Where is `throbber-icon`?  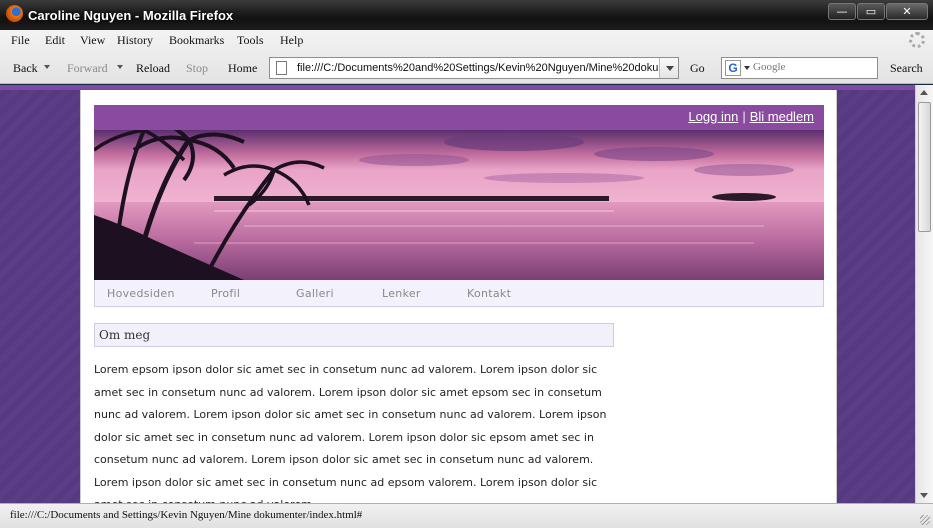
throbber-icon is located at coordinates (917, 40).